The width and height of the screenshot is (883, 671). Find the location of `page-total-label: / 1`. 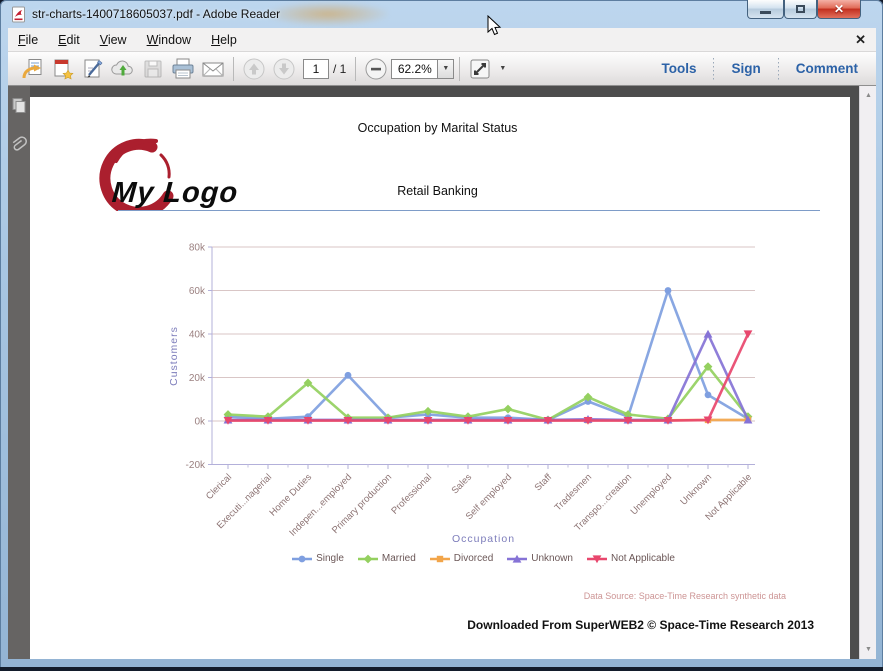

page-total-label: / 1 is located at coordinates (340, 68).